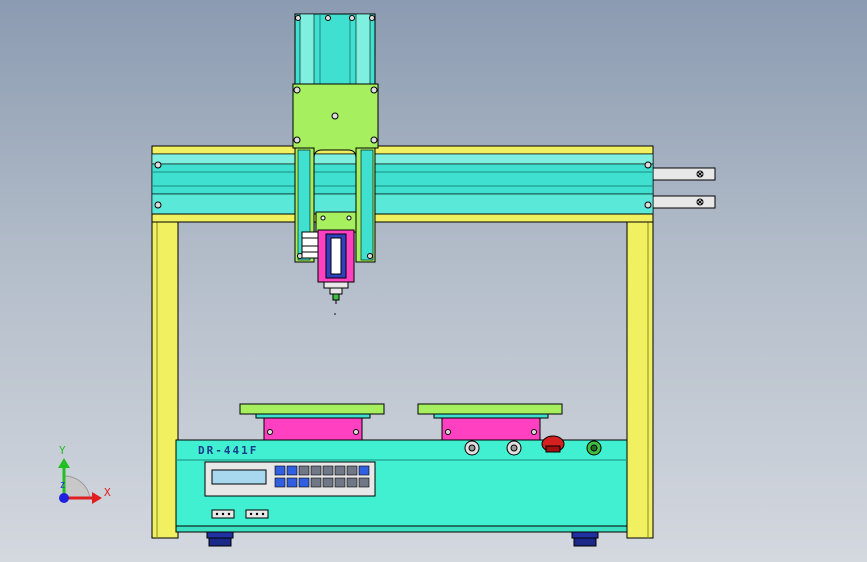 The width and height of the screenshot is (867, 562). Describe the element at coordinates (62, 485) in the screenshot. I see `axis-z-label: Z` at that location.